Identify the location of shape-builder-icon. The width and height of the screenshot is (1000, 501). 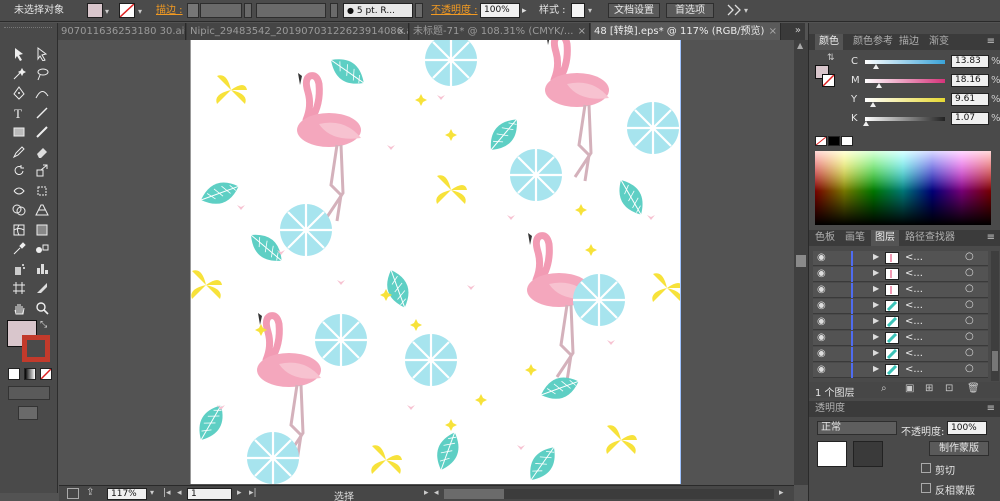
(19, 210).